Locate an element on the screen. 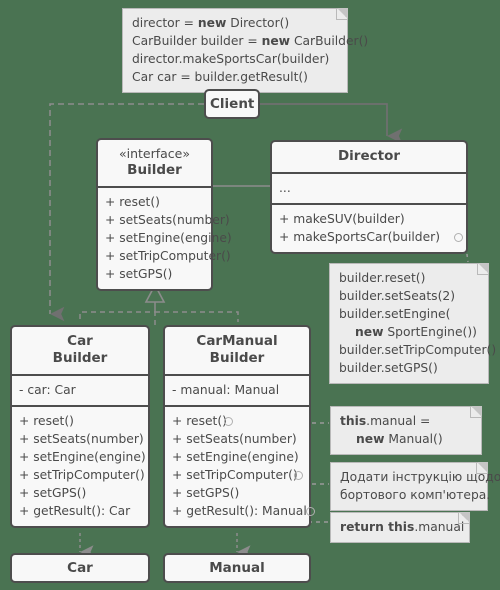  class-car-product-title: Car is located at coordinates (80, 568).